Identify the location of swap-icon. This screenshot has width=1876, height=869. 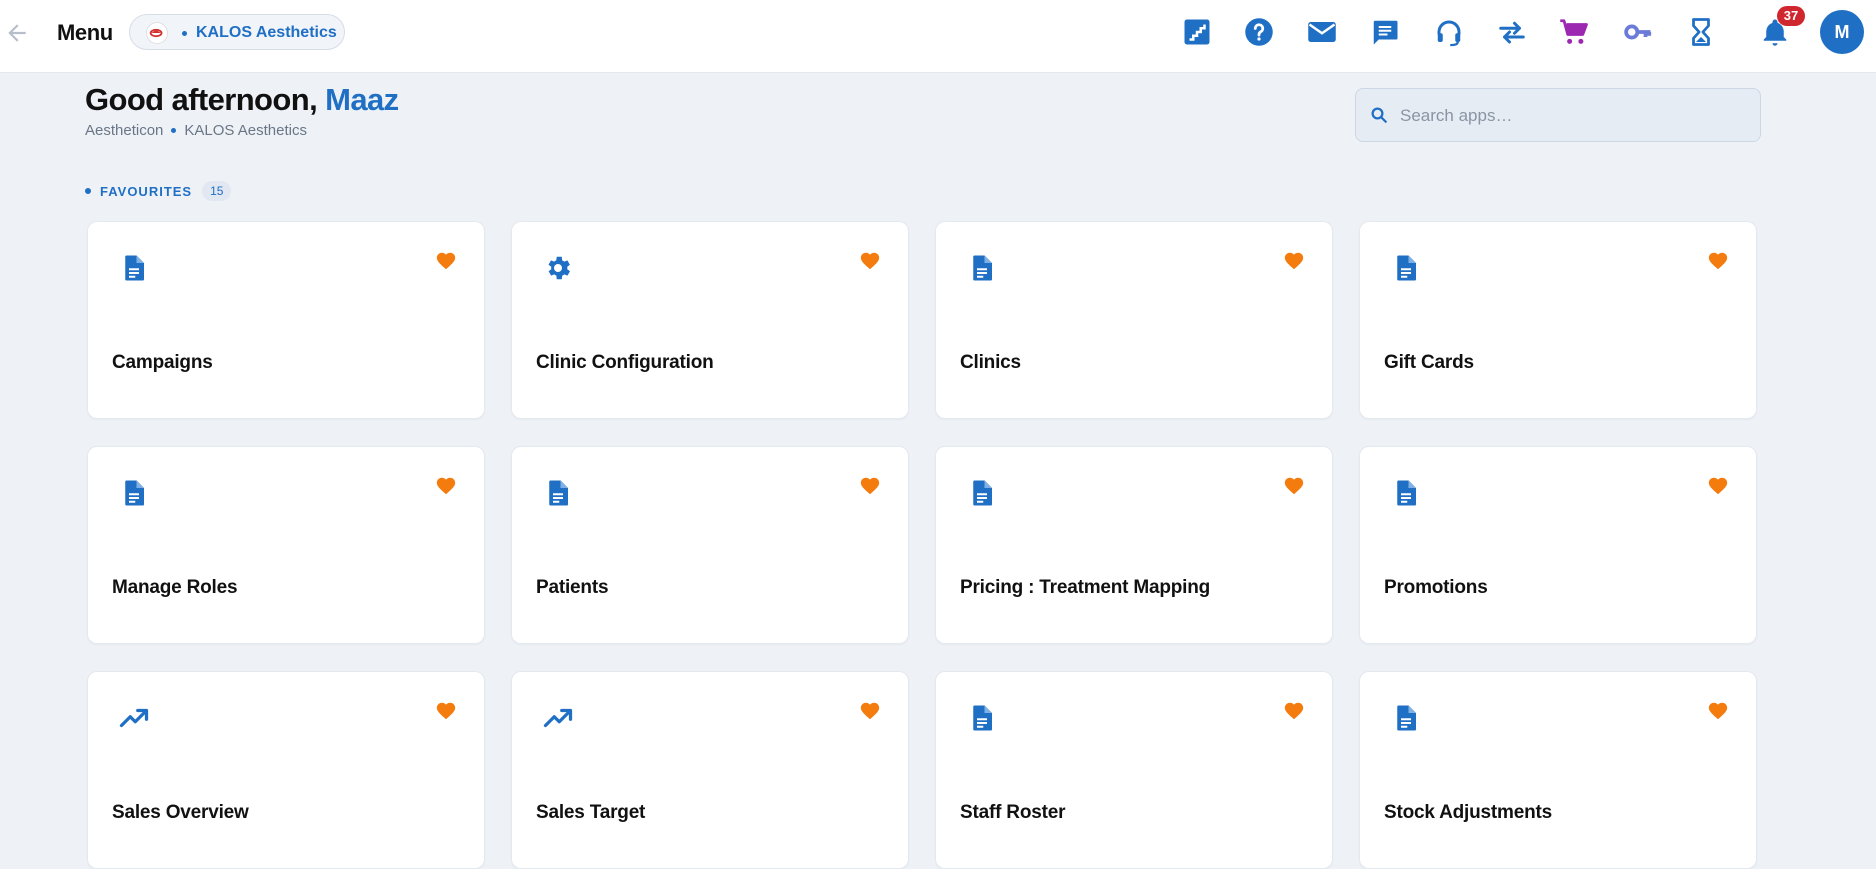
(1512, 32).